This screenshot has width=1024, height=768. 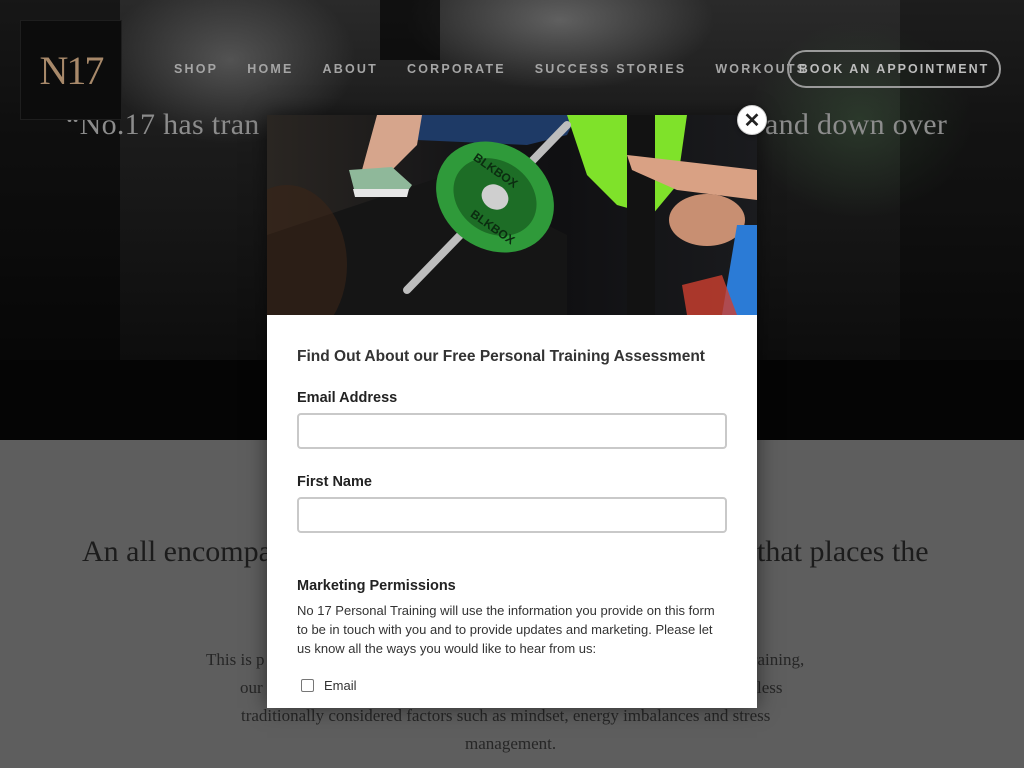 I want to click on close-icon: ✕, so click(x=752, y=120).